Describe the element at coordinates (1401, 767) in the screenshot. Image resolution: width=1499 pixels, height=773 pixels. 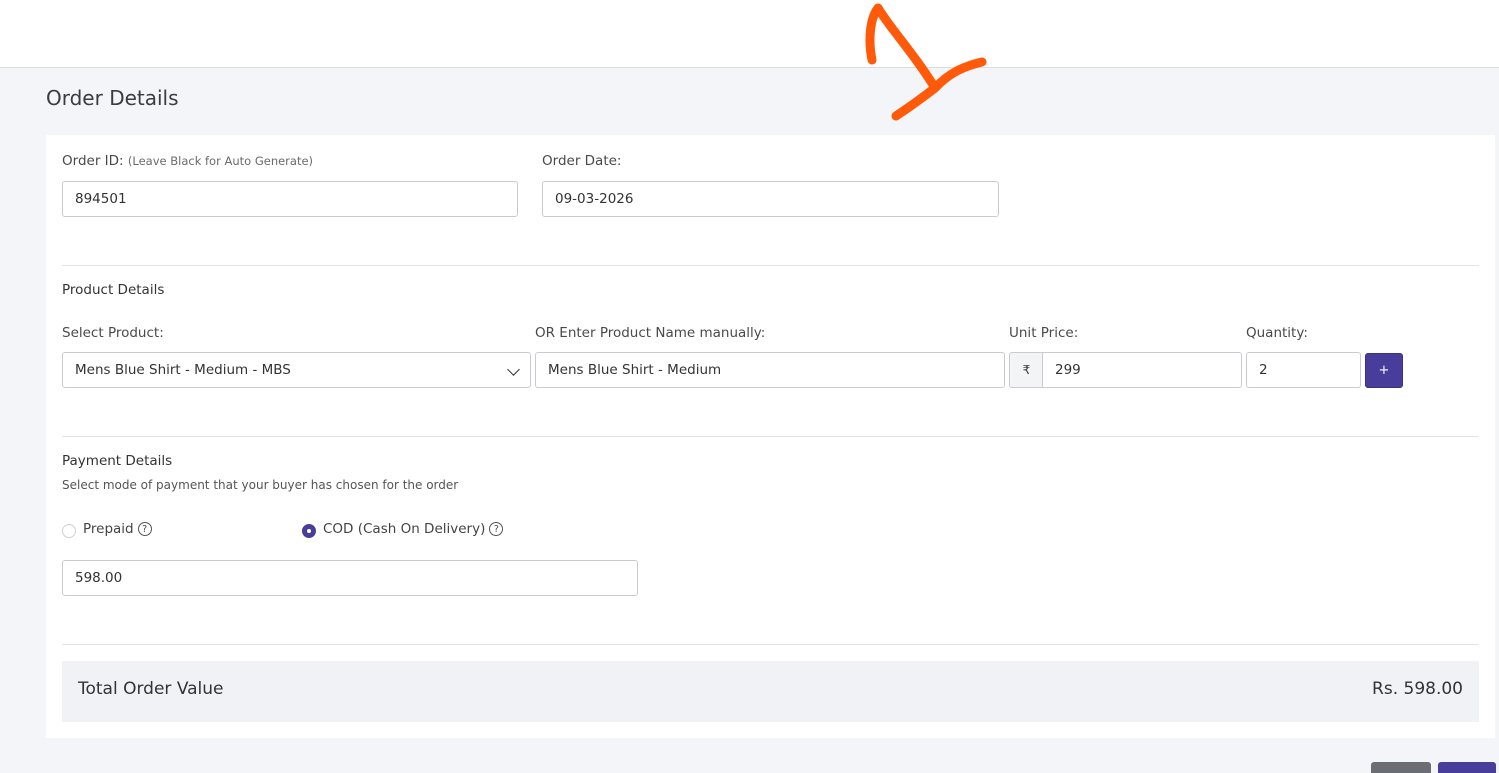
I see `cancel-button` at that location.